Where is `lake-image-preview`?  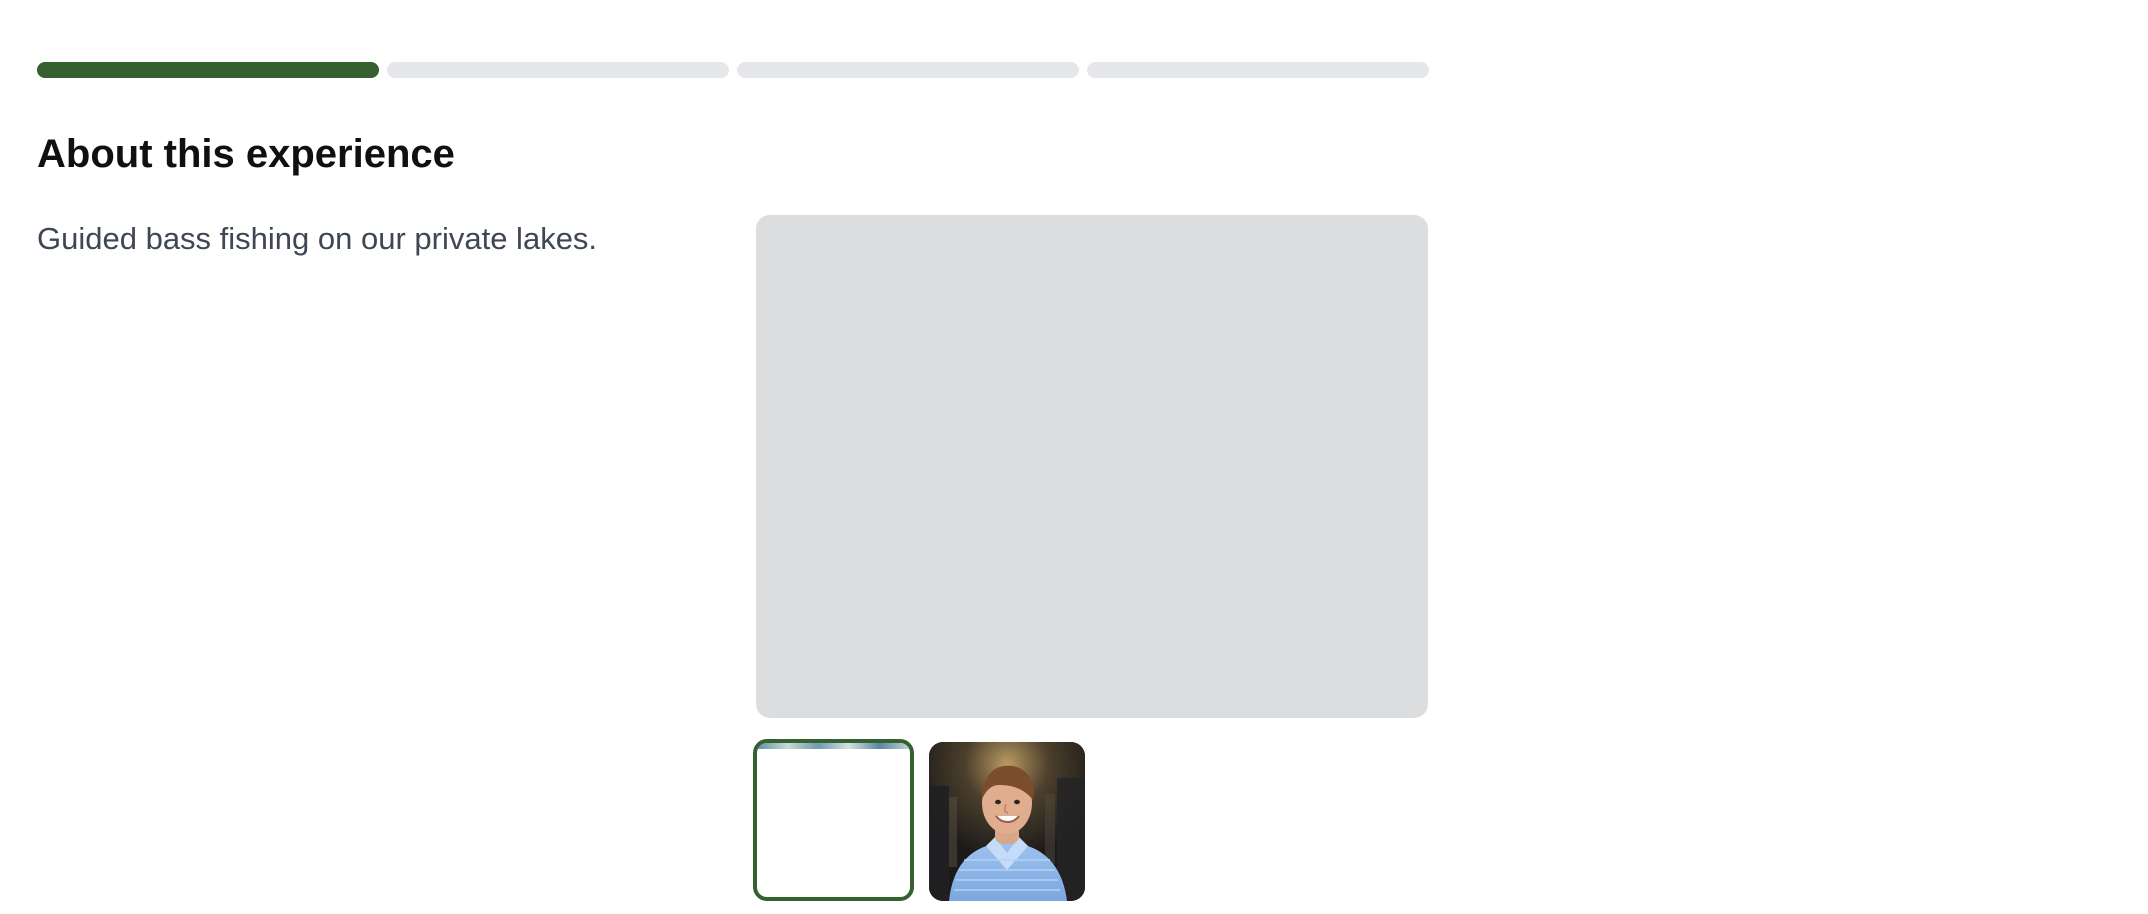
lake-image-preview is located at coordinates (833, 746).